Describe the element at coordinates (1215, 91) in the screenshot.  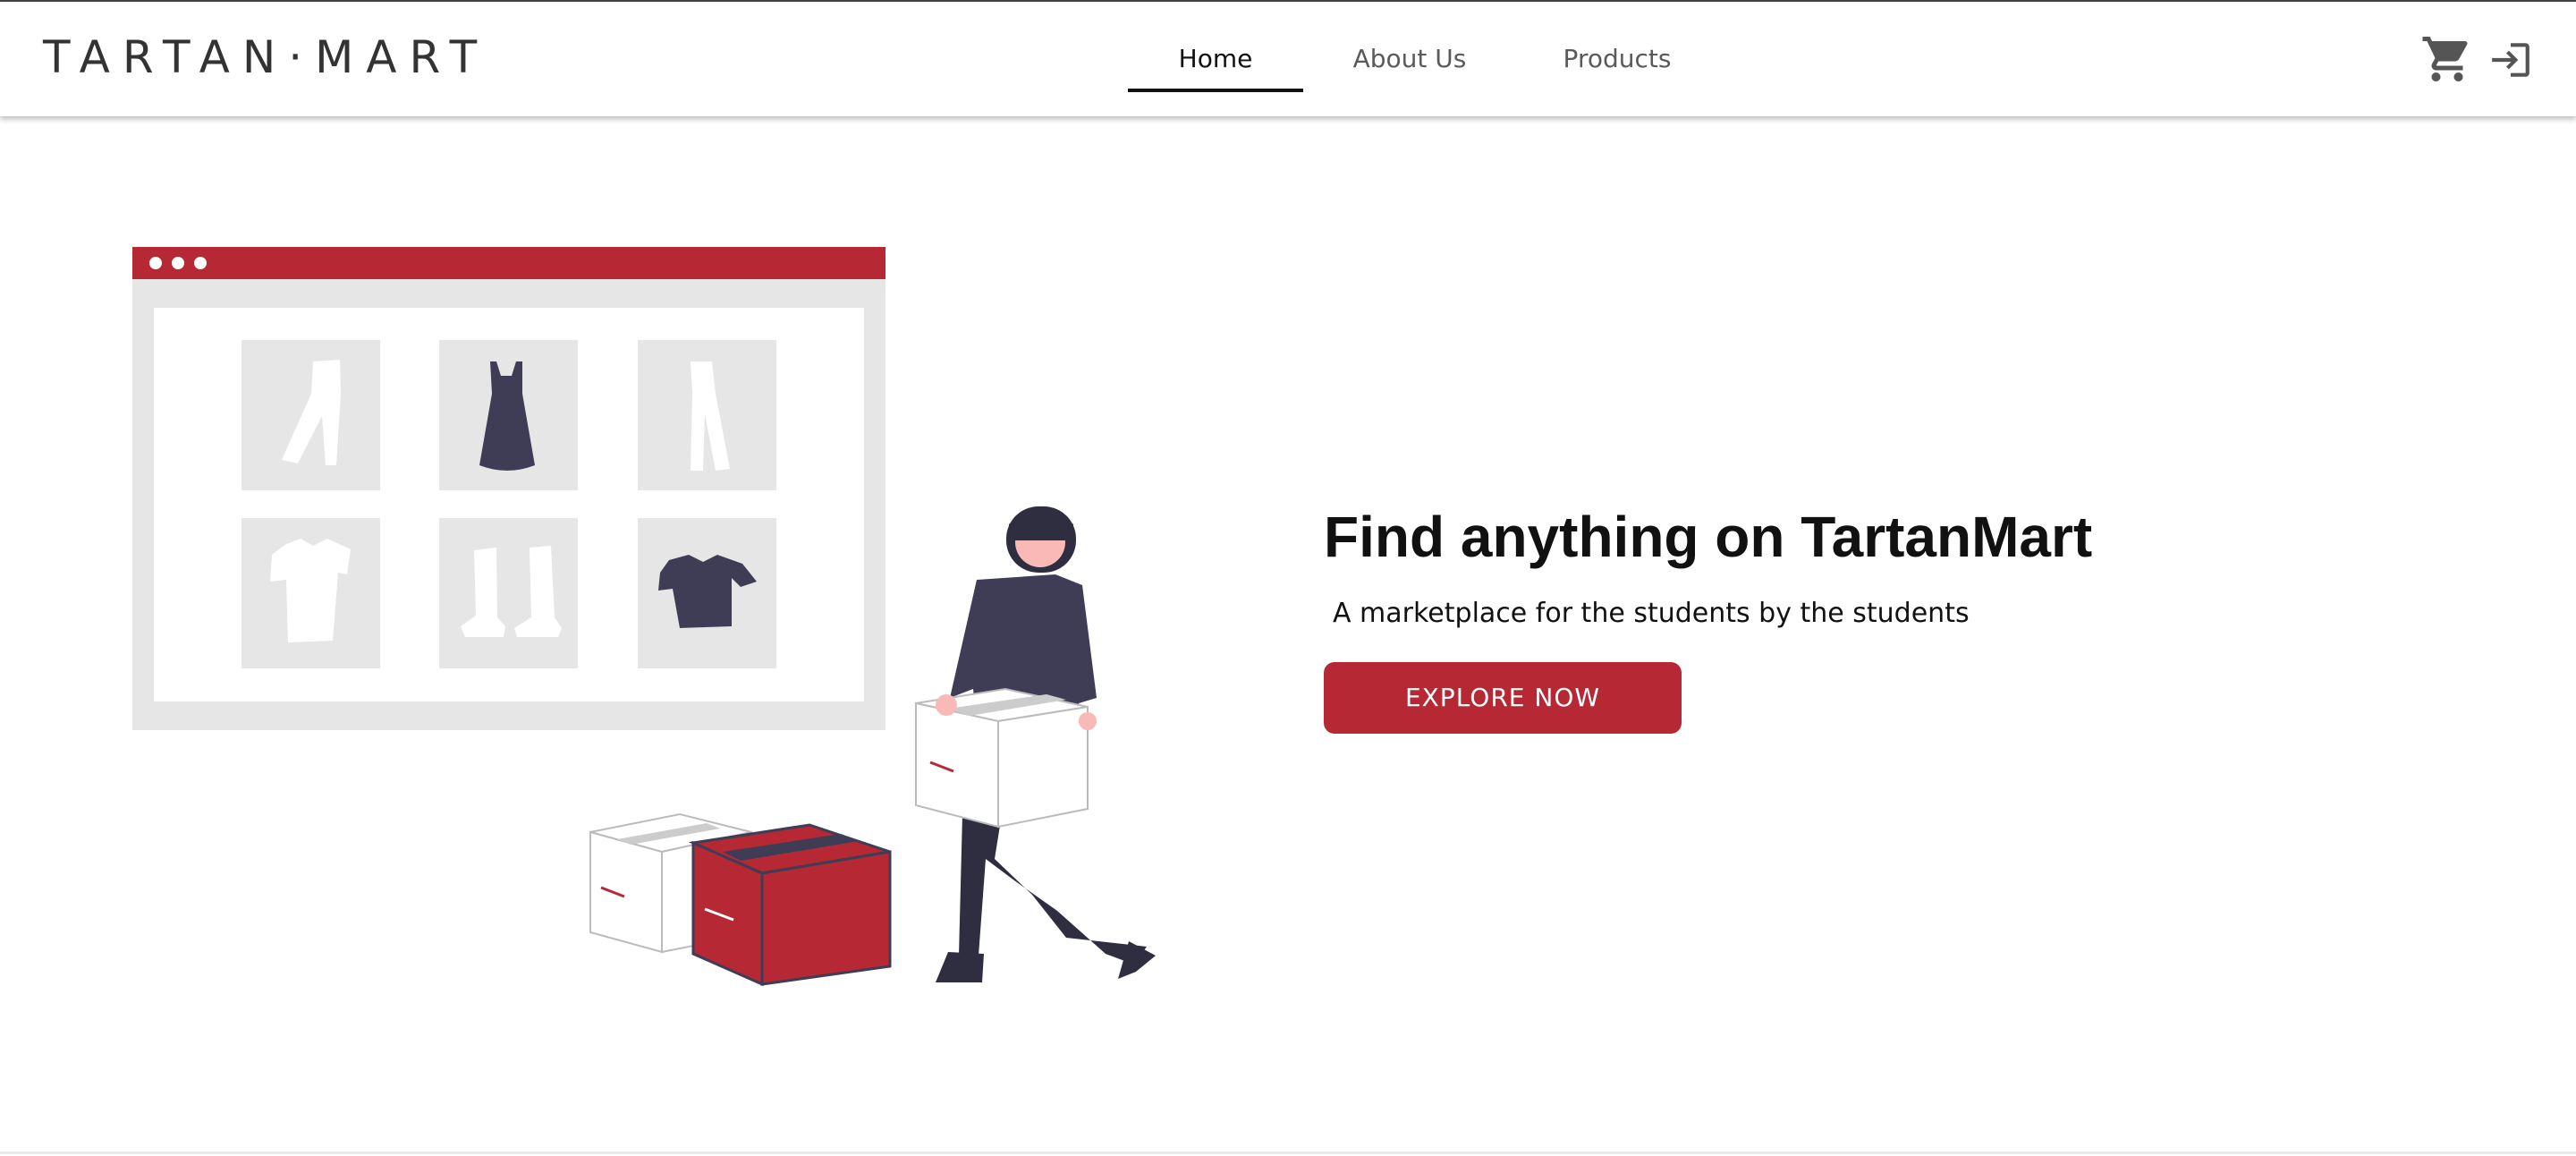
I see `active-tab-underline` at that location.